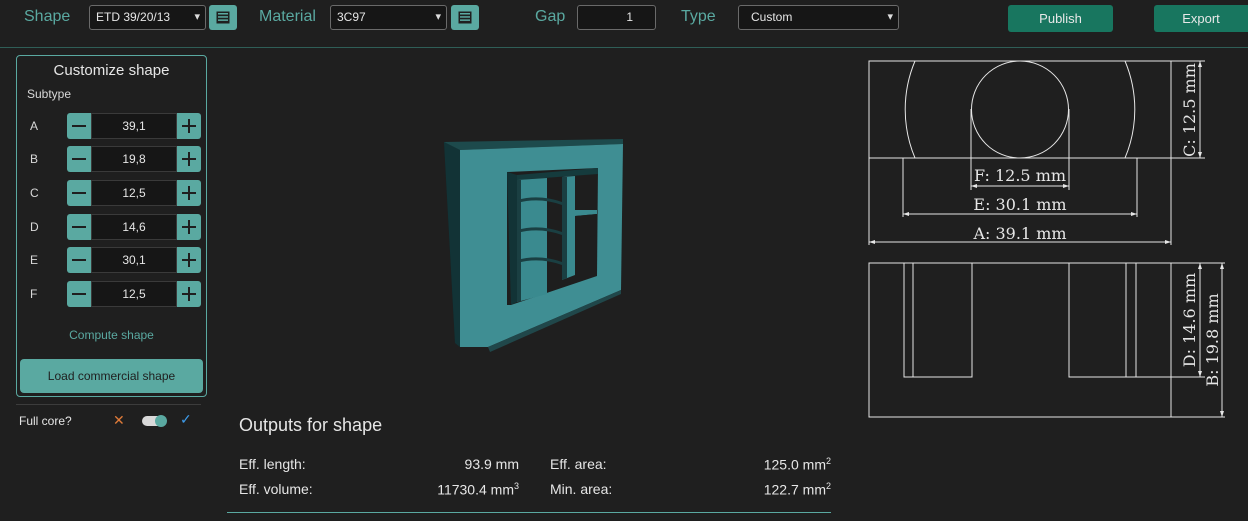 The image size is (1248, 521). I want to click on param-input-b: 19,8, so click(134, 159).